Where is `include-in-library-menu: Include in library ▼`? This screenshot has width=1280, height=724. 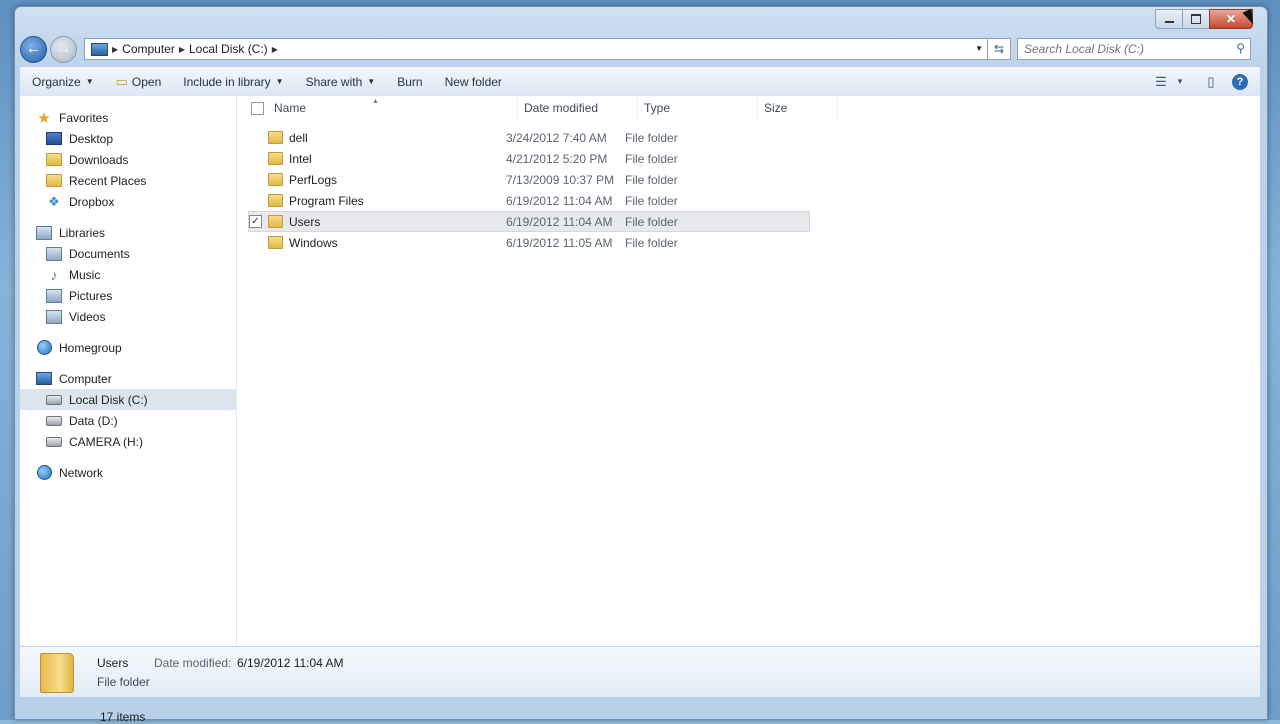 include-in-library-menu: Include in library ▼ is located at coordinates (233, 81).